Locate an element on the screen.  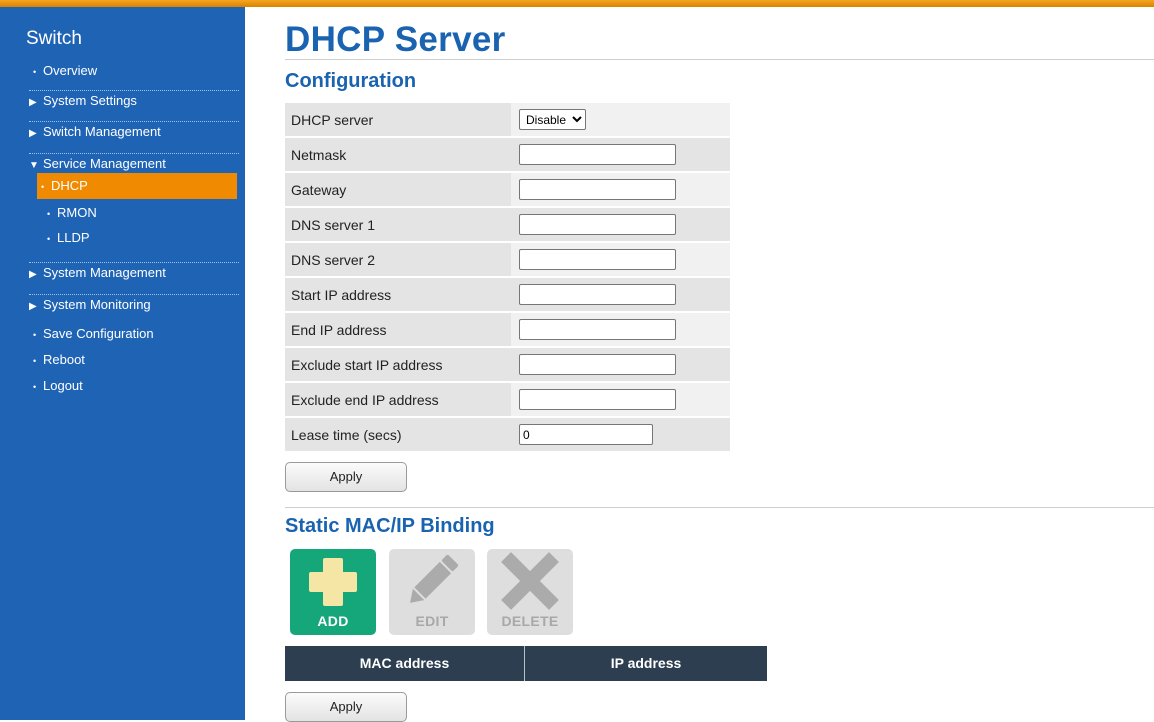
sidebar-item-logout: • Logout is located at coordinates (134, 386).